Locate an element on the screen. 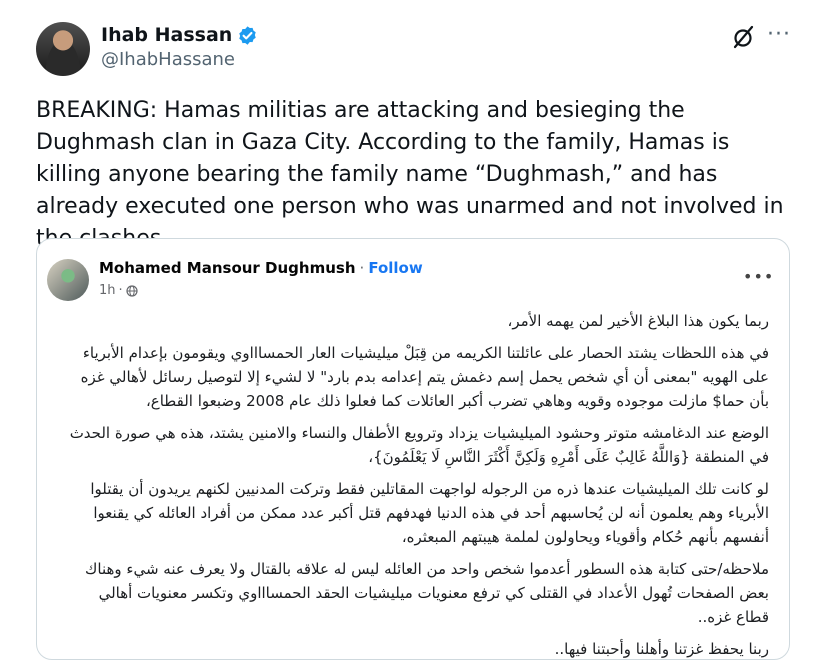 Image resolution: width=830 pixels, height=670 pixels. author-block: Ihab Hassan @IhabHassane is located at coordinates (179, 47).